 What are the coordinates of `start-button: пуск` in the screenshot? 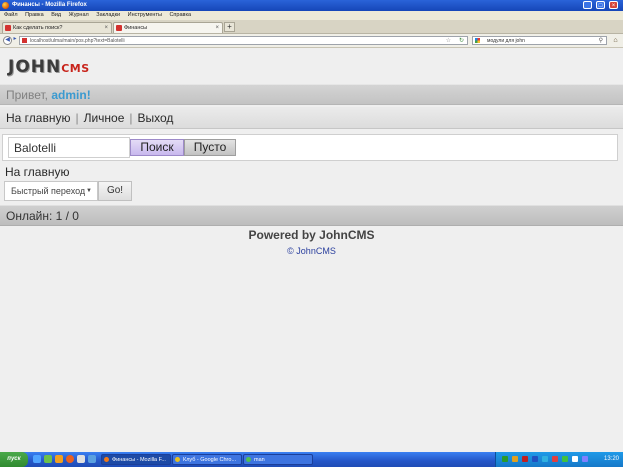 It's located at (14, 459).